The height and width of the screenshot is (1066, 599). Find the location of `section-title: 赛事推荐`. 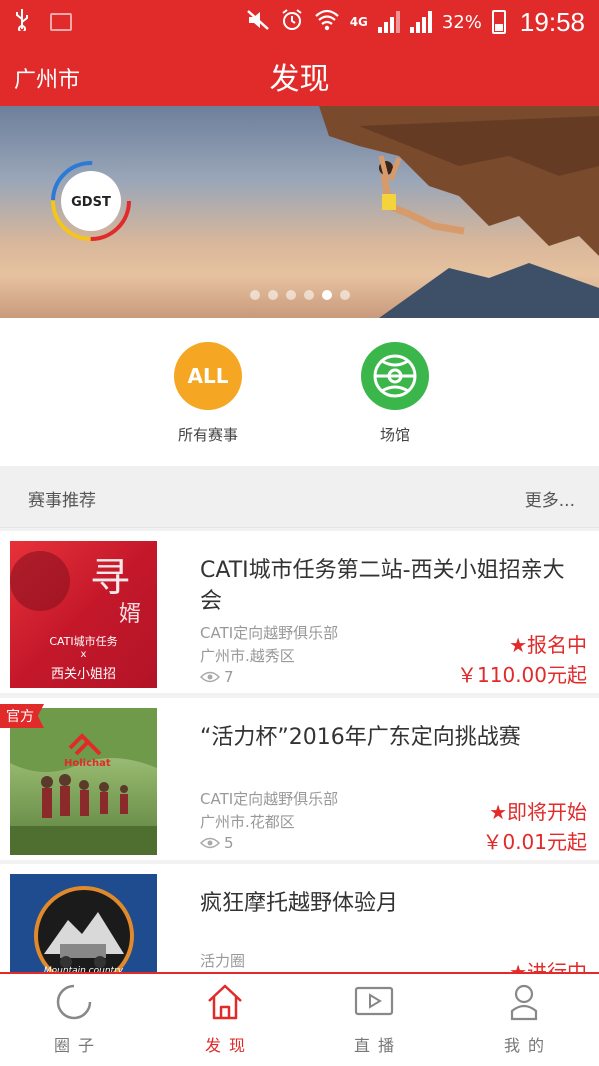

section-title: 赛事推荐 is located at coordinates (62, 501).